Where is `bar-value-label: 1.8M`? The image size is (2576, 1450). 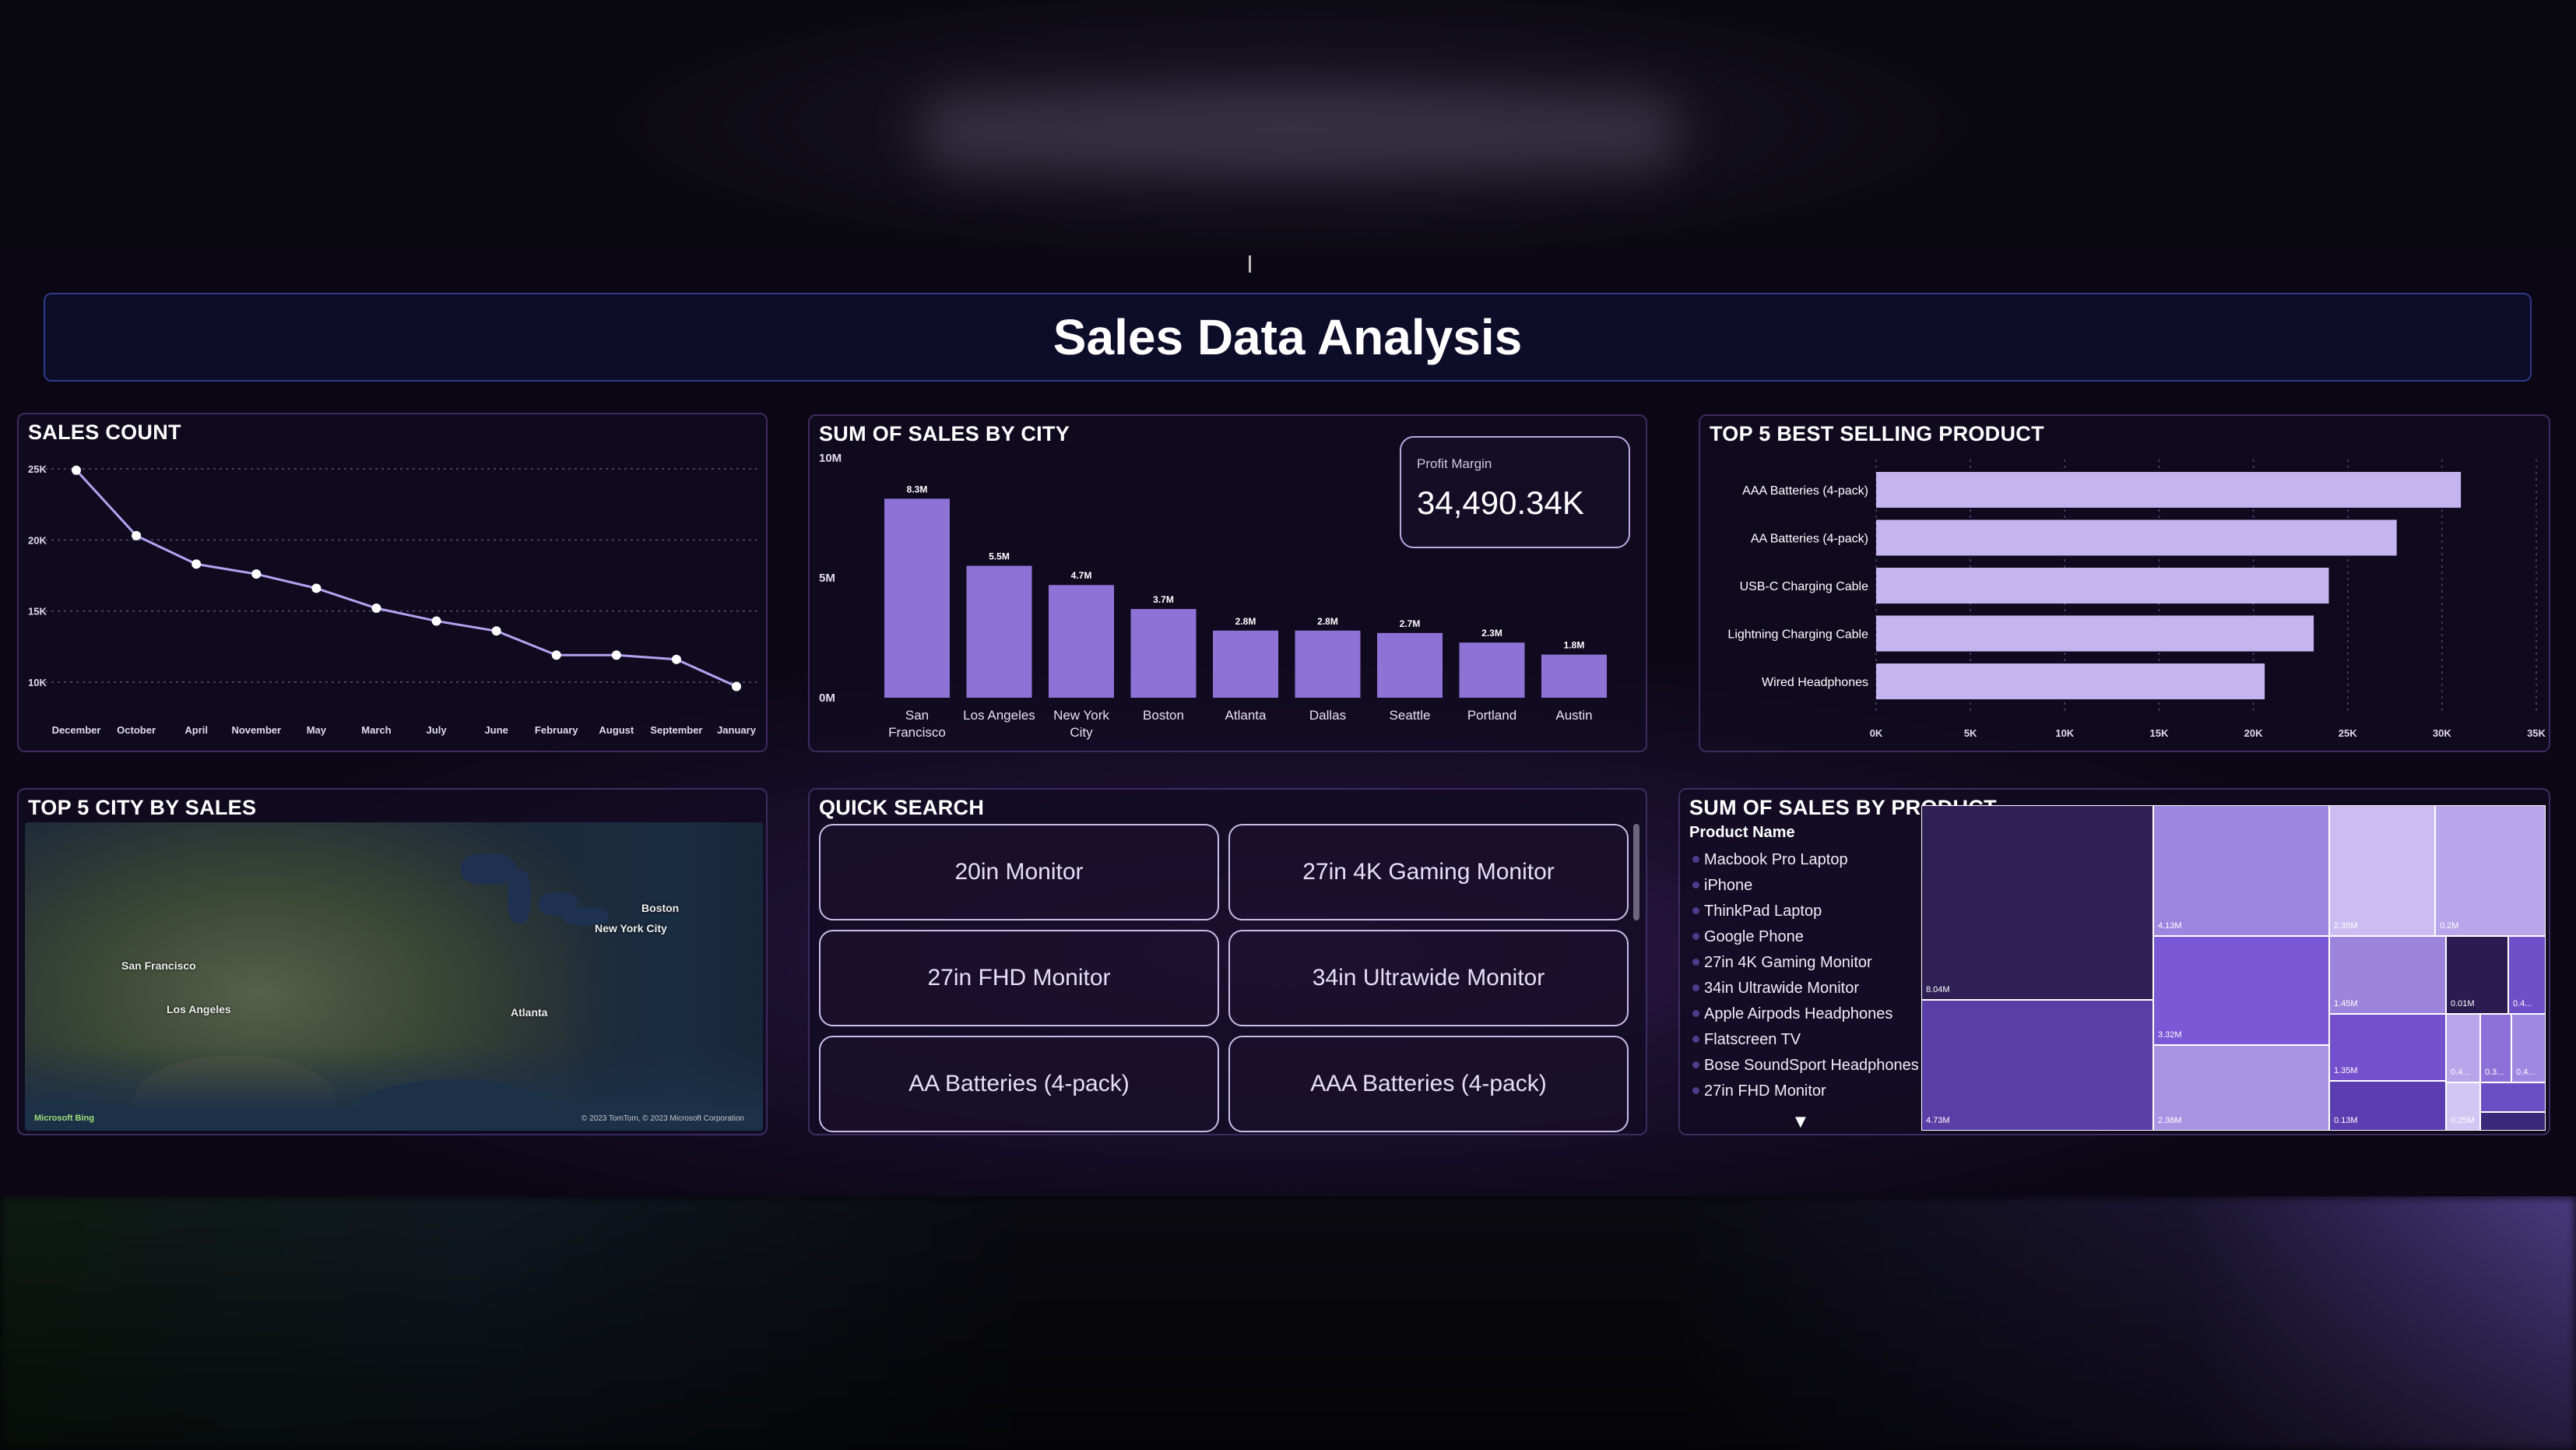
bar-value-label: 1.8M is located at coordinates (1574, 645).